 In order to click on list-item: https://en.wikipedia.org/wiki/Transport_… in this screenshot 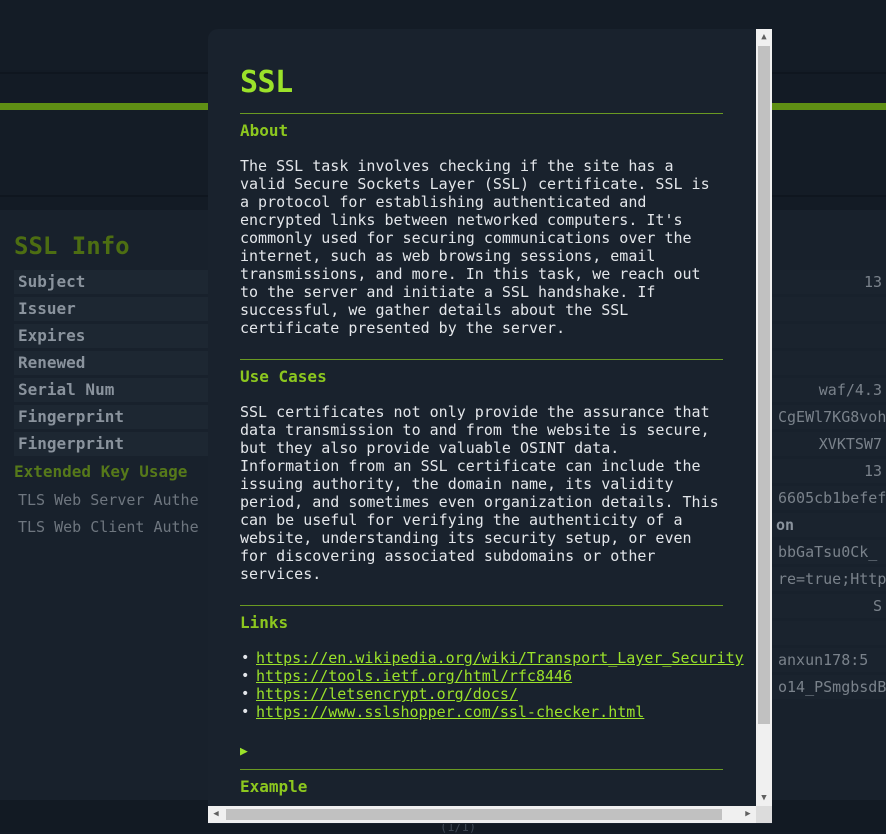, I will do `click(492, 658)`.